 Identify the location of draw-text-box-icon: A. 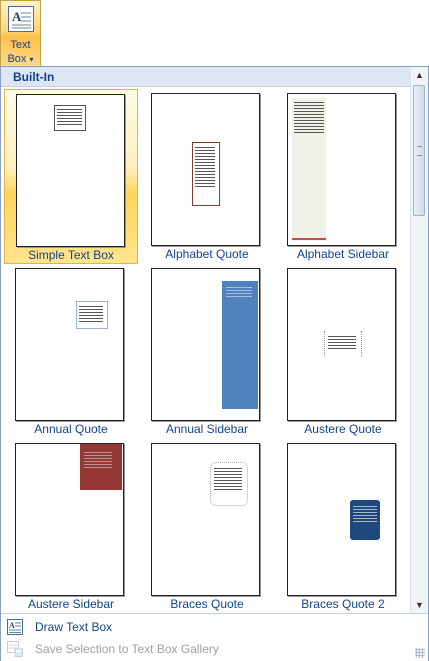
(15, 627).